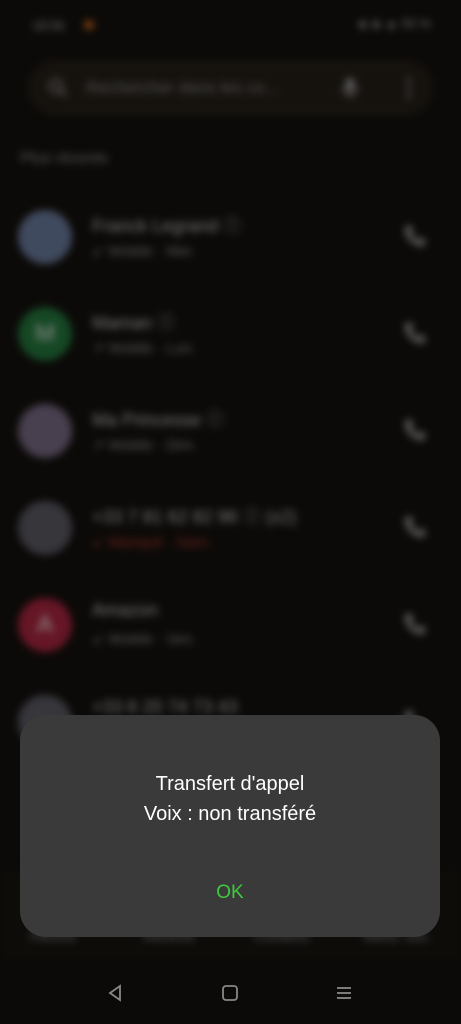  Describe the element at coordinates (134, 323) in the screenshot. I see `contact-name: Maman ⓘ` at that location.